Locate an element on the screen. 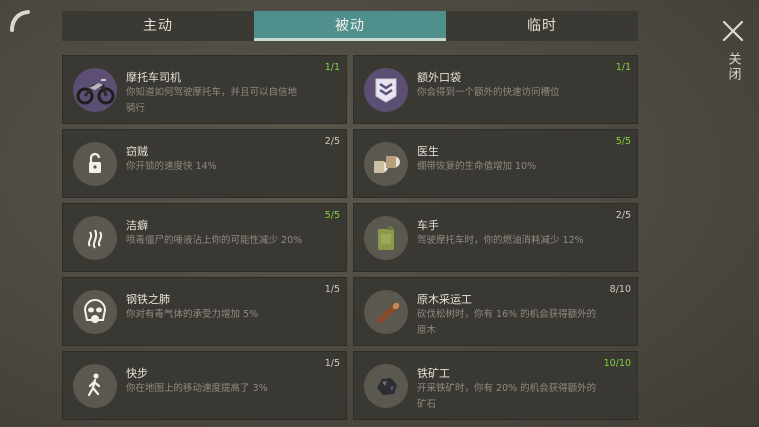 Image resolution: width=759 pixels, height=427 pixels. perk-level: 8/10 is located at coordinates (620, 289).